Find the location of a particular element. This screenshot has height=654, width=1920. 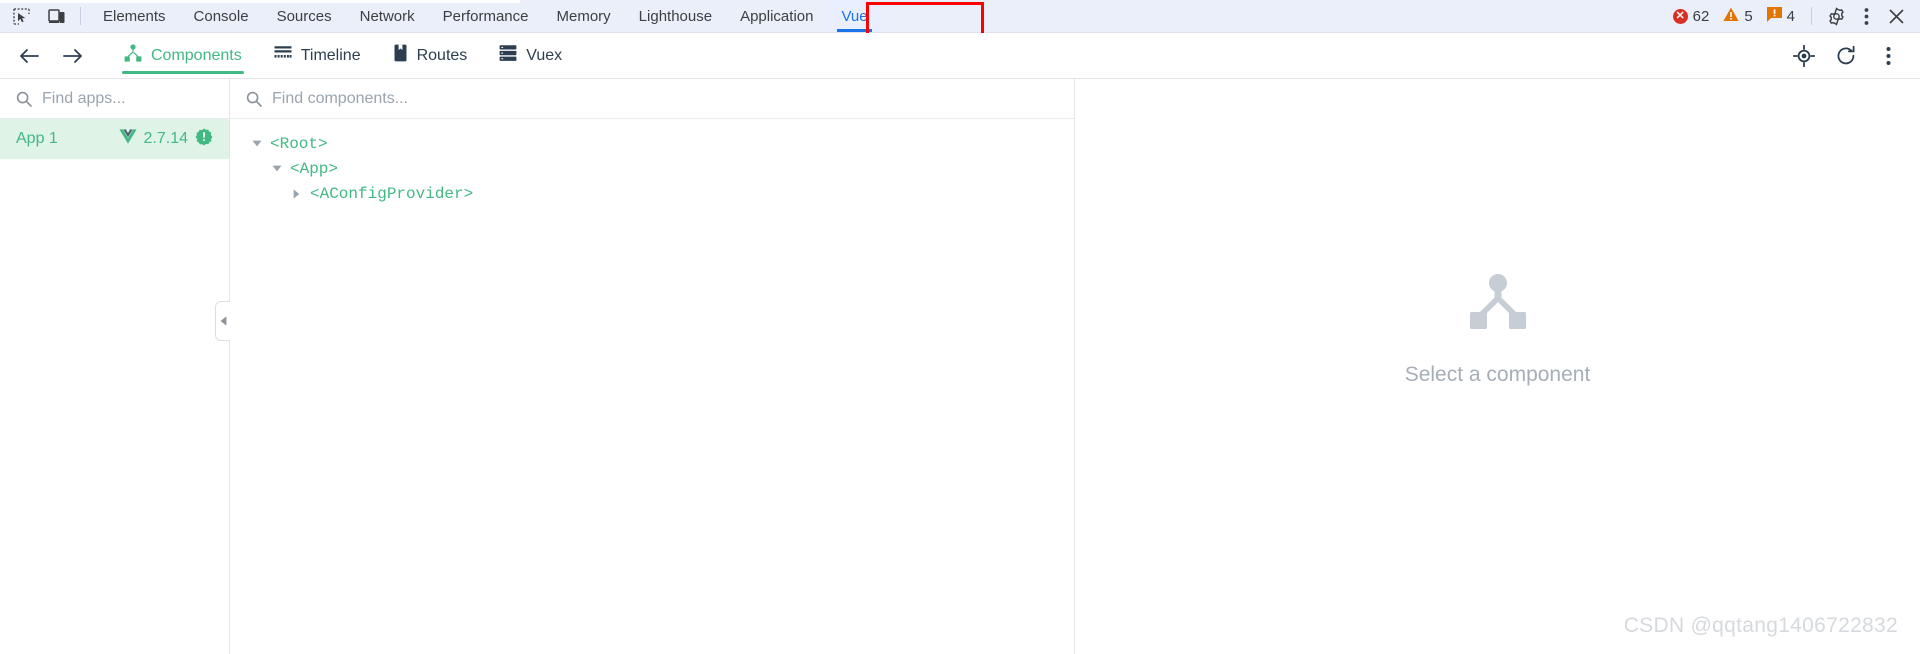

vue-tab-routes: Routes is located at coordinates (430, 55).